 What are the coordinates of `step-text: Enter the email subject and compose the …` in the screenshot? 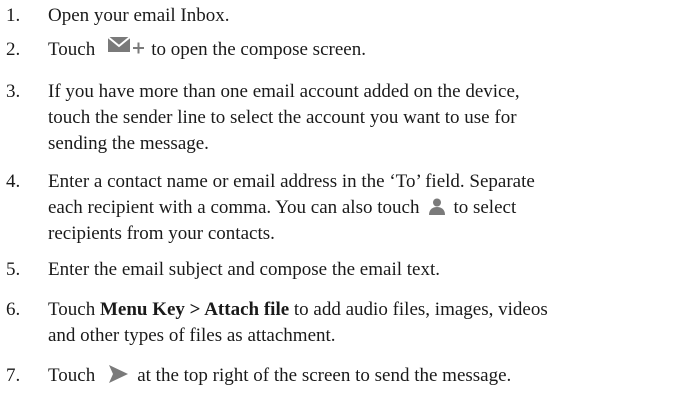 It's located at (244, 269).